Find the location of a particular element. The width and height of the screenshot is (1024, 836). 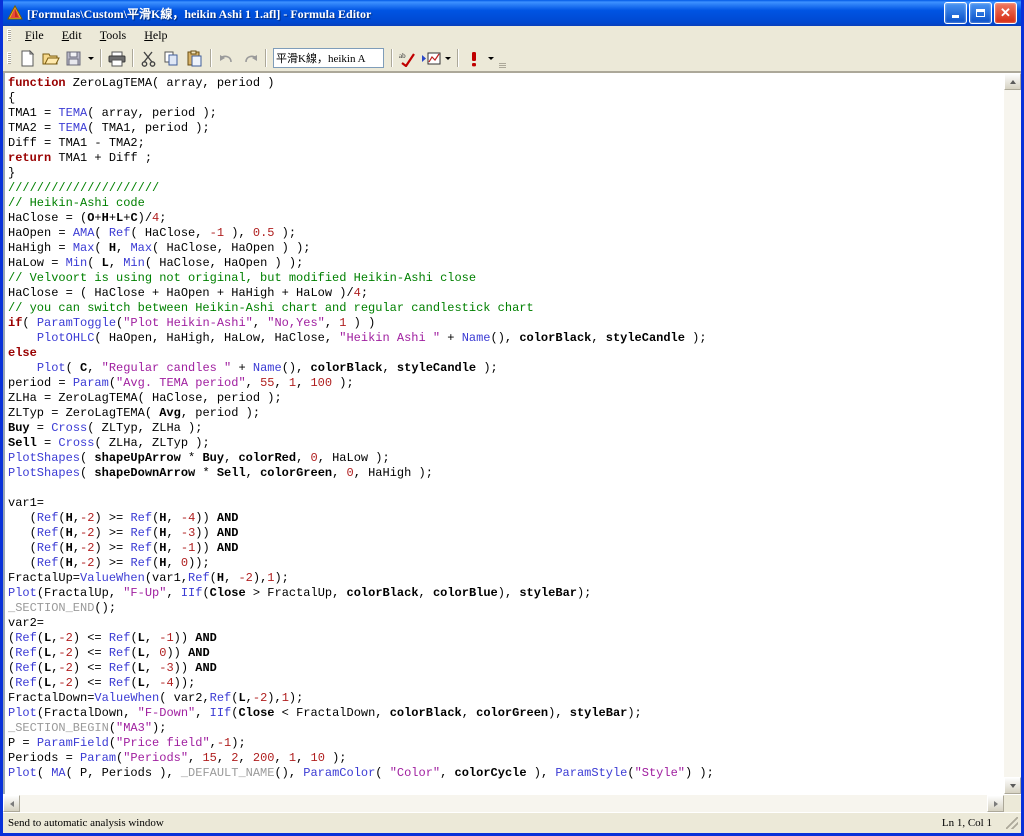

maximize-icon is located at coordinates (980, 13).